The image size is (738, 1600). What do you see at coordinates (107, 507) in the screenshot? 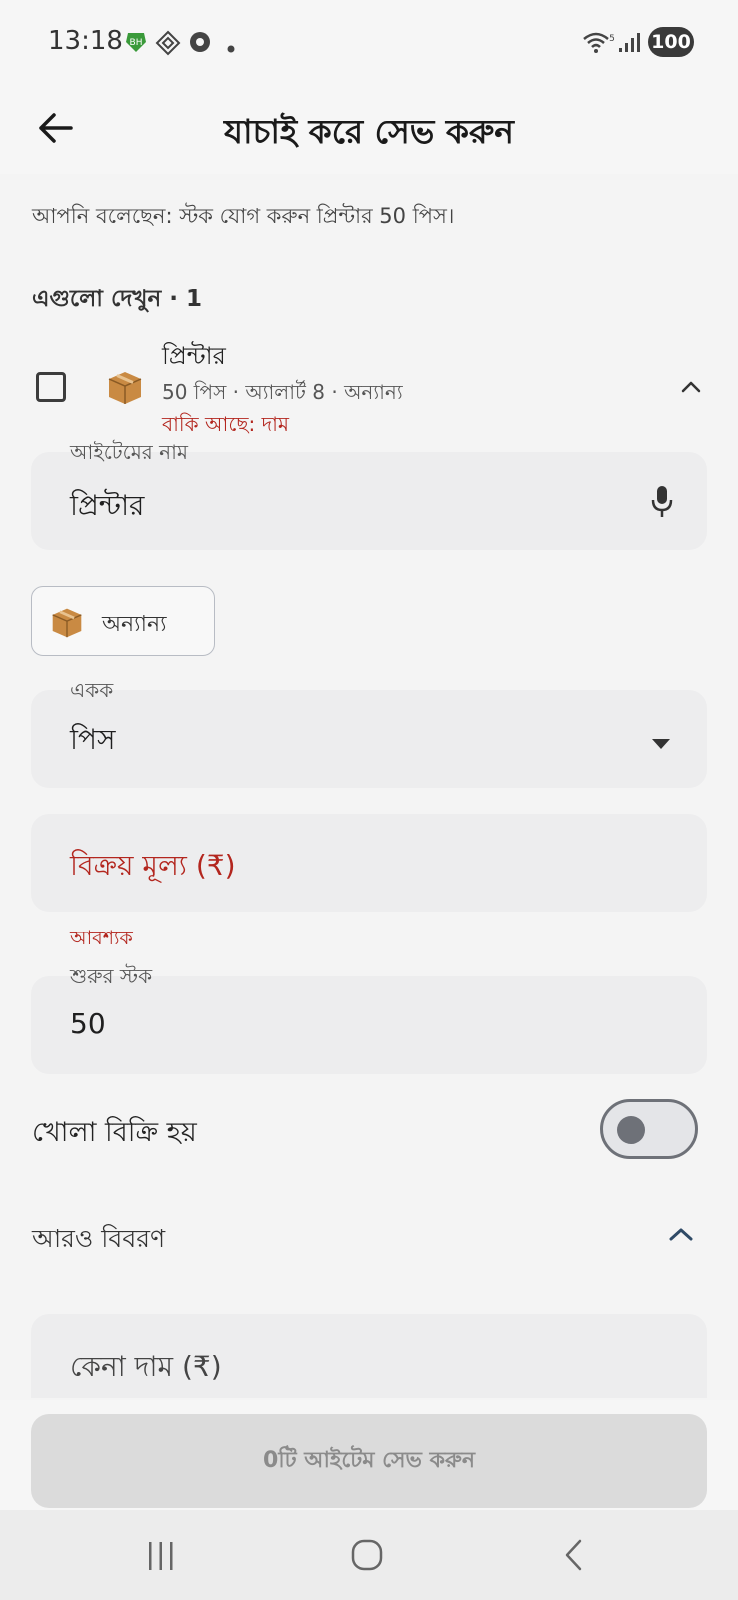
I see `item-name-value: প্রিন্টার` at bounding box center [107, 507].